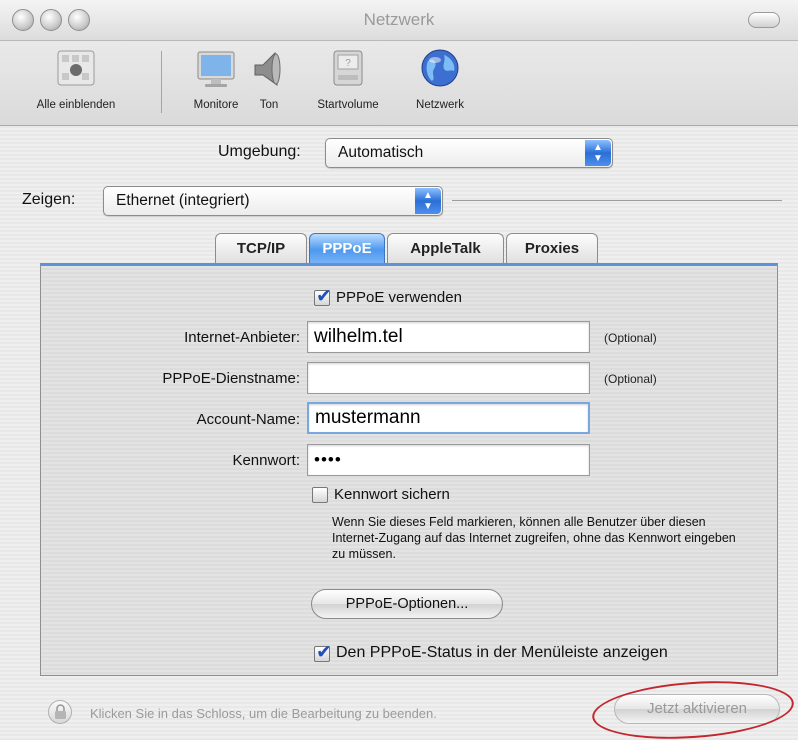 This screenshot has height=740, width=798. I want to click on toolbar-item-startup-disk: ? Startvolume, so click(348, 79).